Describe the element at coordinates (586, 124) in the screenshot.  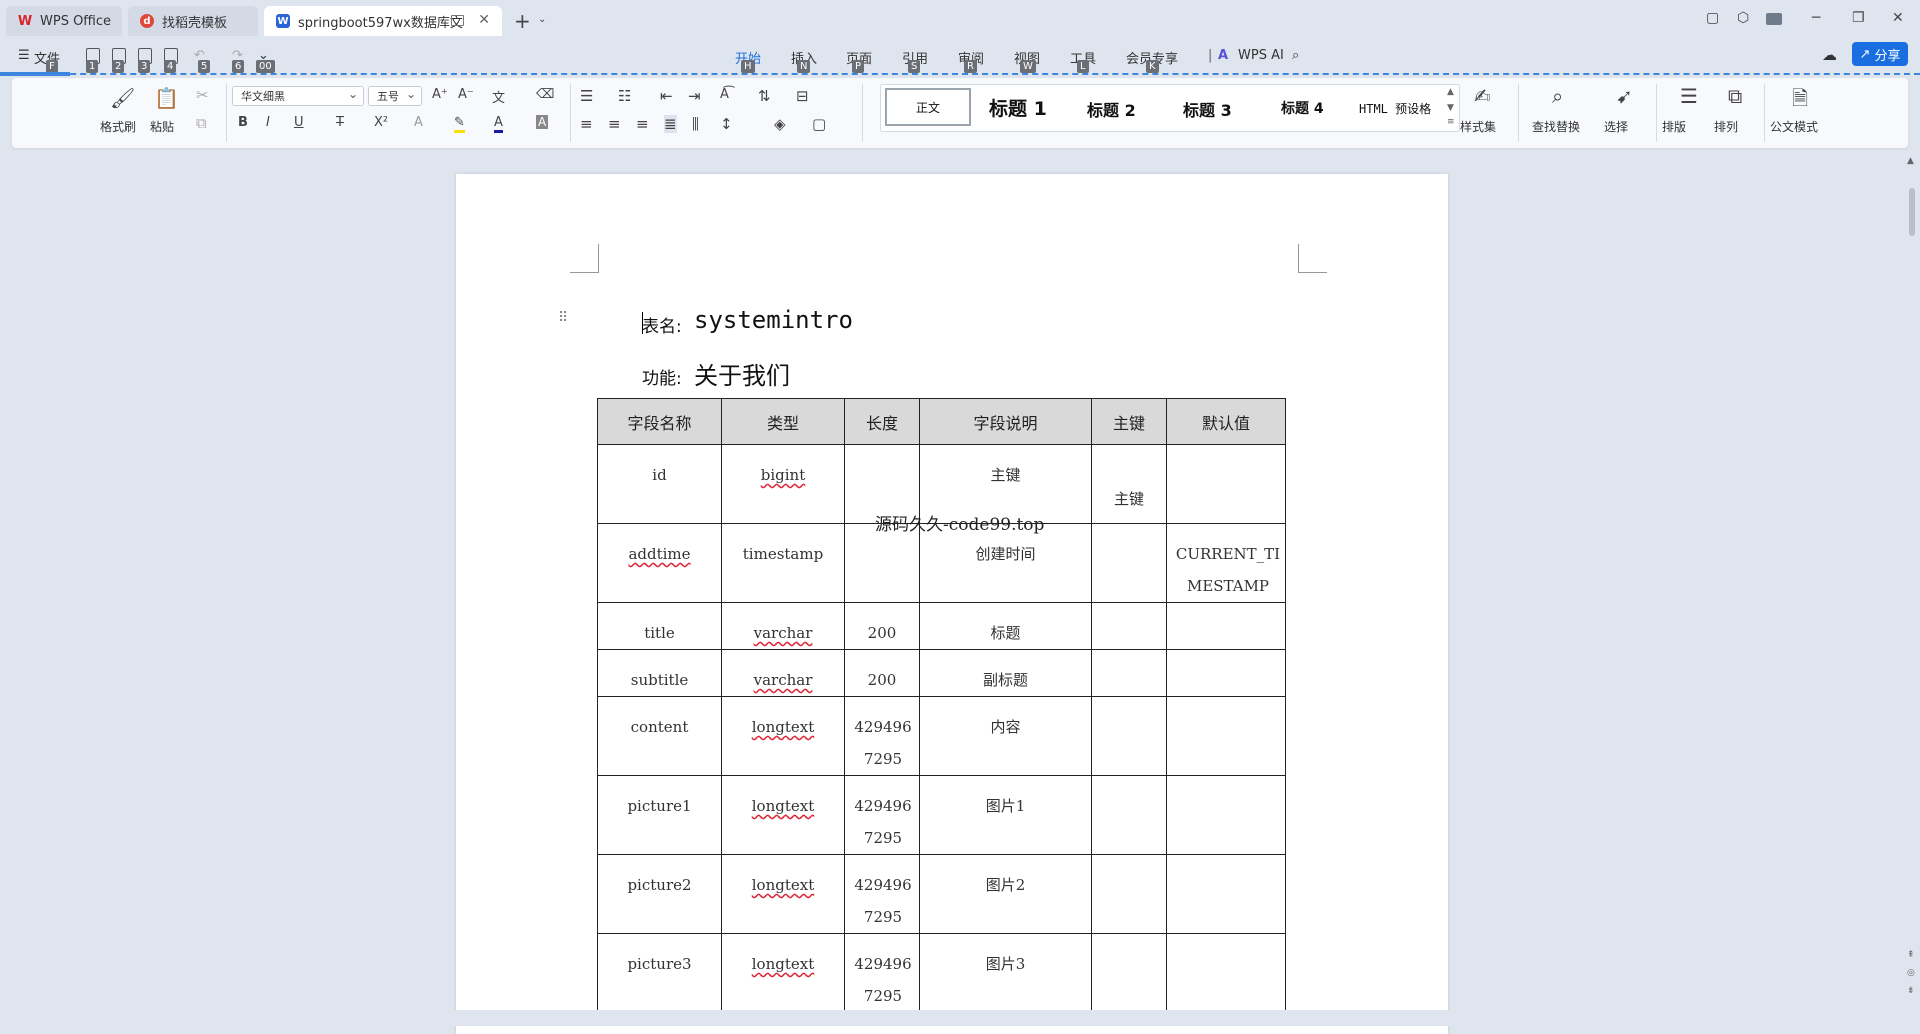
I see `align-left-icon: ≡` at that location.